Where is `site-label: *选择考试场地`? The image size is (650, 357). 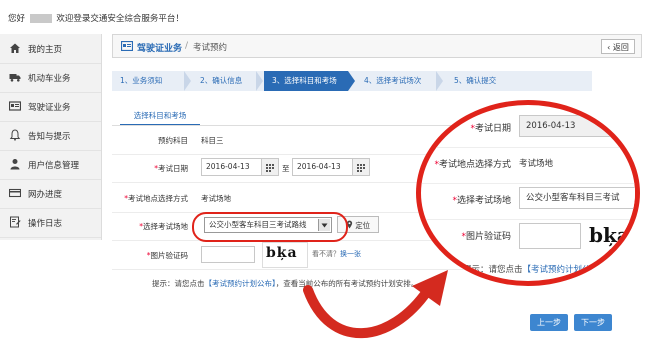
site-label: *选择考试场地 is located at coordinates (150, 226).